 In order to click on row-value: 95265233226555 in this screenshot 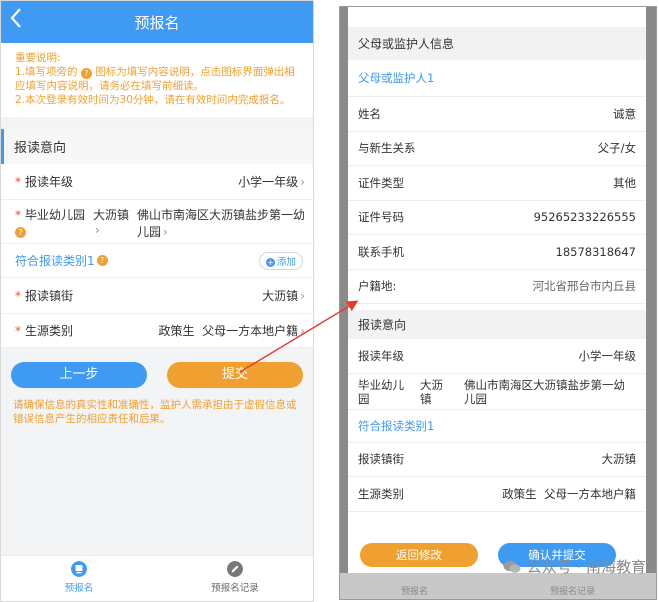, I will do `click(584, 217)`.